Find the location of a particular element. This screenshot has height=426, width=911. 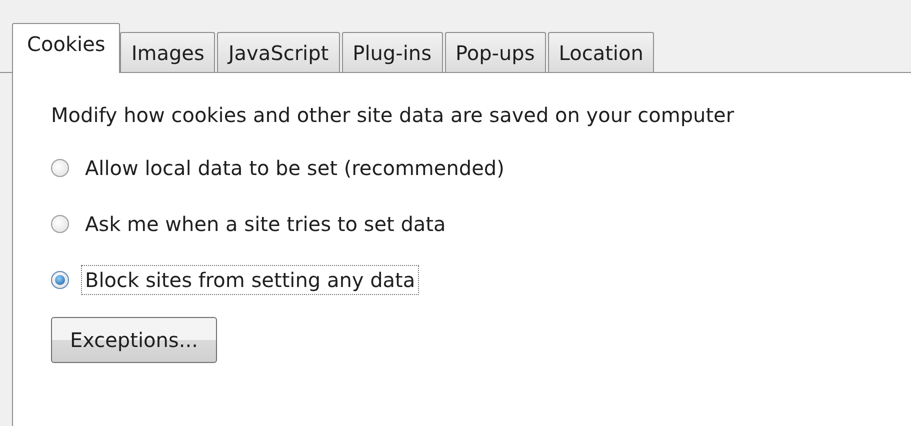

tab: Plug-ins is located at coordinates (392, 52).